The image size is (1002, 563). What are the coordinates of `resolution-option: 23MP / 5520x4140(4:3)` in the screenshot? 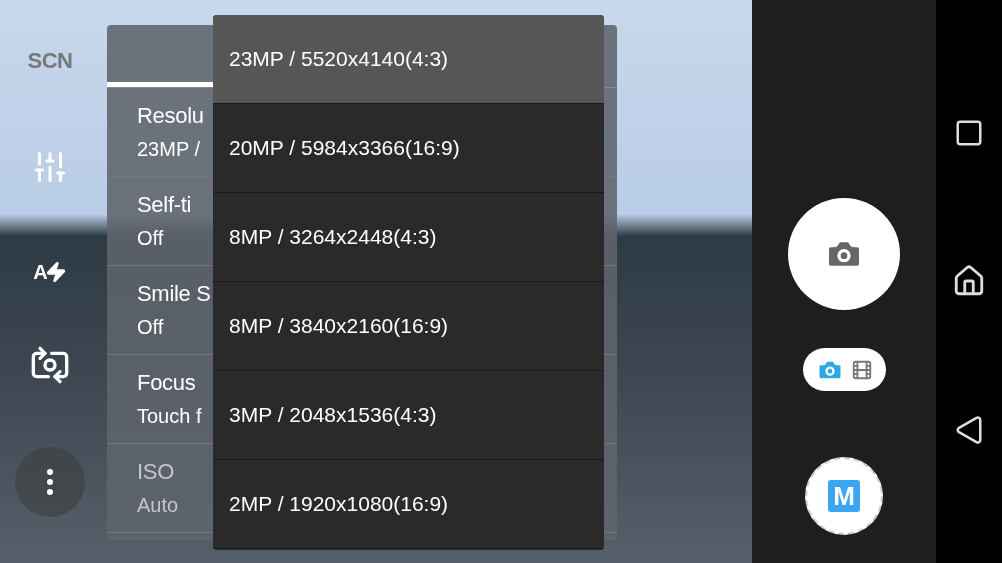 It's located at (408, 59).